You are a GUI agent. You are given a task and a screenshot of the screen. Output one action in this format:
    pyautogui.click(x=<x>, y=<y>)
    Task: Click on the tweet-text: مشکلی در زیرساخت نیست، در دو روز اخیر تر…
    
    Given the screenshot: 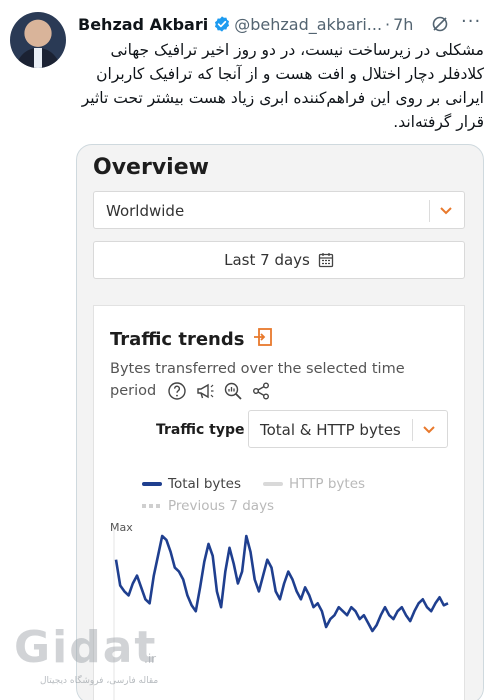 What is the action you would take?
    pyautogui.click(x=282, y=86)
    